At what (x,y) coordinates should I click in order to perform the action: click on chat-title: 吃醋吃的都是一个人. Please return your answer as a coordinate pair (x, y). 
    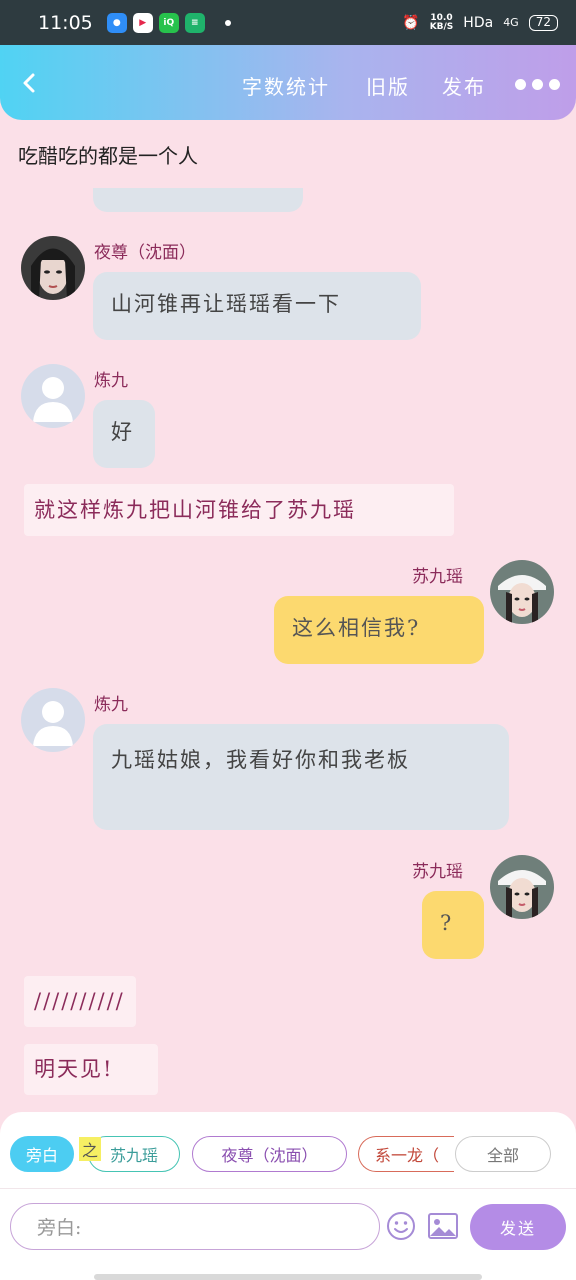
    Looking at the image, I should click on (108, 156).